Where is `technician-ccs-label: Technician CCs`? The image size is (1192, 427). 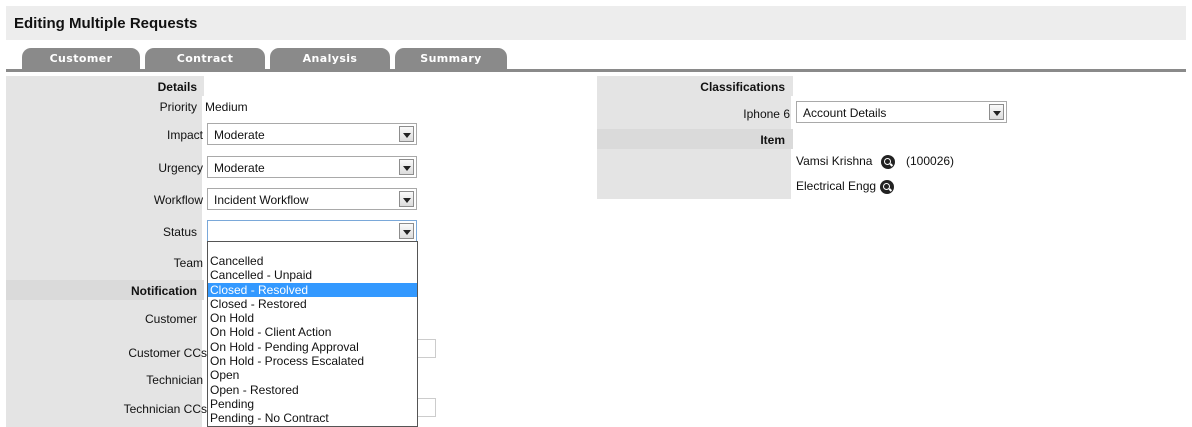 technician-ccs-label: Technician CCs is located at coordinates (165, 409).